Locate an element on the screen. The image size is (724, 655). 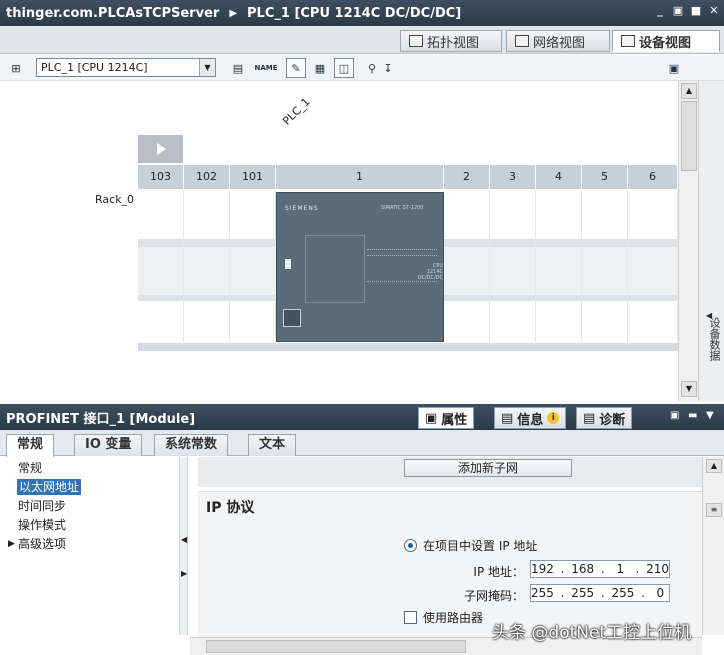
nav-item-ethernet-address: 以太网地址 is located at coordinates (49, 487).